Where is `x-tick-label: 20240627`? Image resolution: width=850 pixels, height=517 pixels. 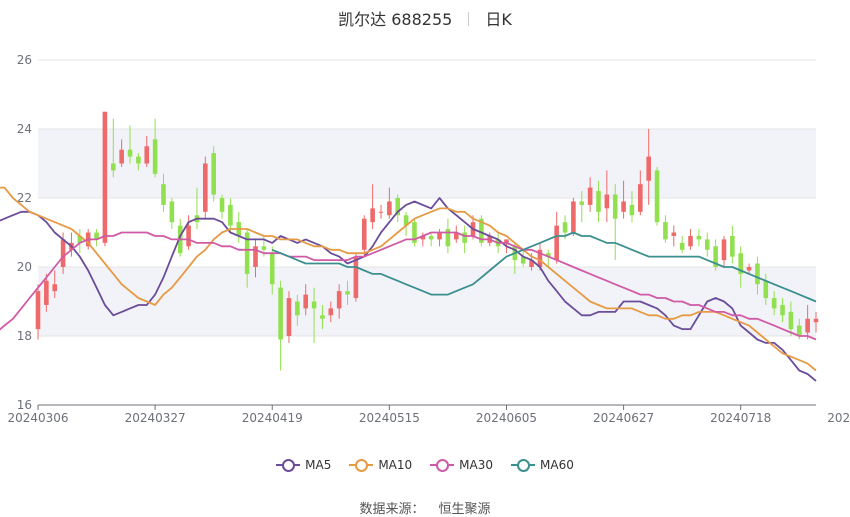
x-tick-label: 20240627 is located at coordinates (623, 418).